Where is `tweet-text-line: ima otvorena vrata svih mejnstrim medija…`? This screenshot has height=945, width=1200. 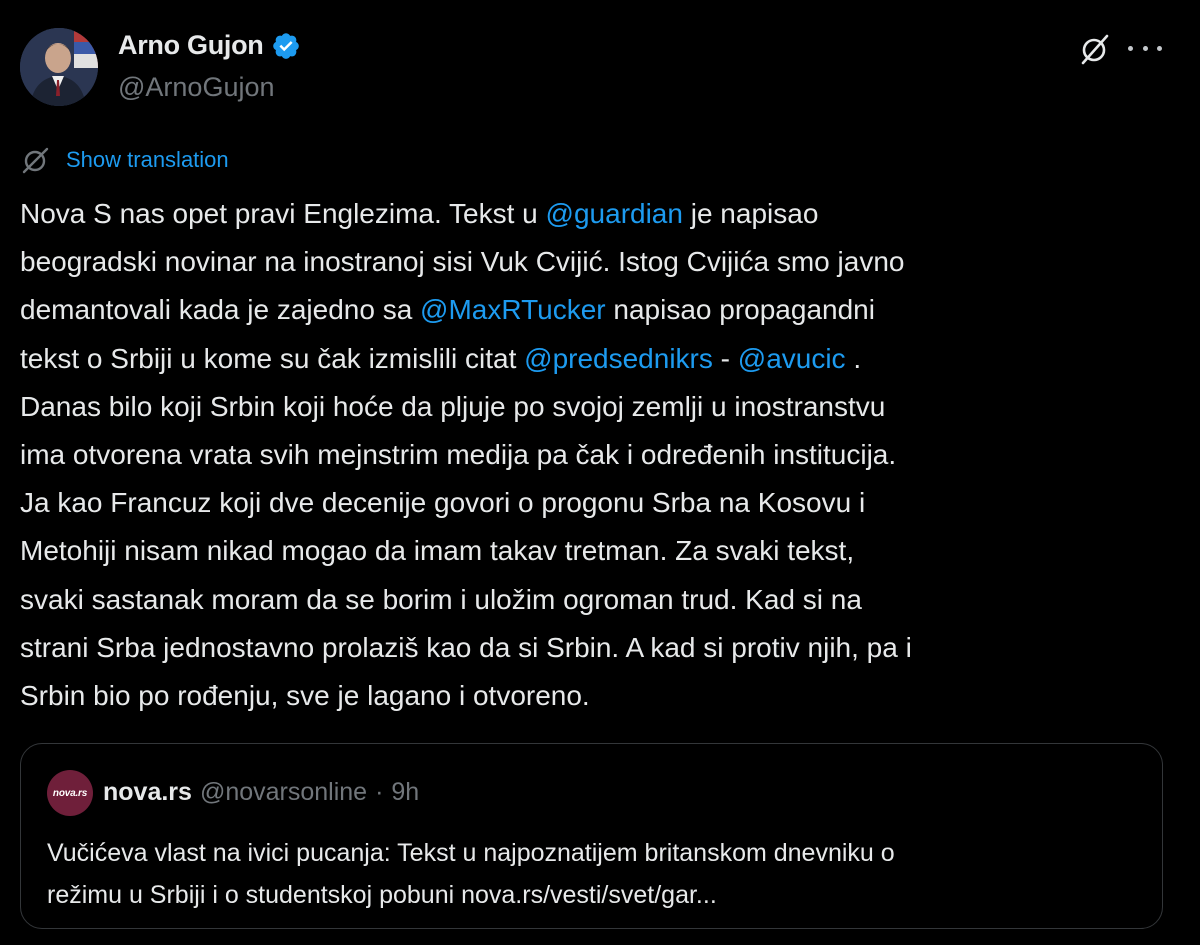
tweet-text-line: ima otvorena vrata svih mejnstrim medija… is located at coordinates (602, 455).